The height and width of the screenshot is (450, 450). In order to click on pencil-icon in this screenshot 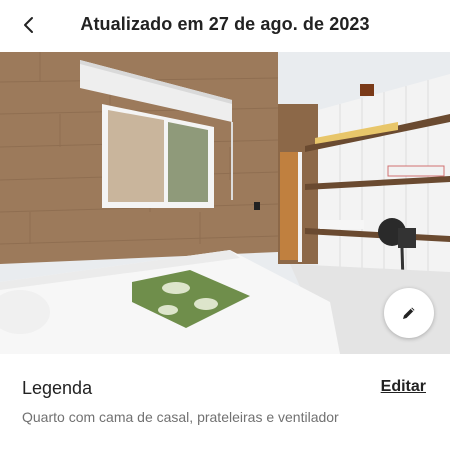, I will do `click(409, 313)`.